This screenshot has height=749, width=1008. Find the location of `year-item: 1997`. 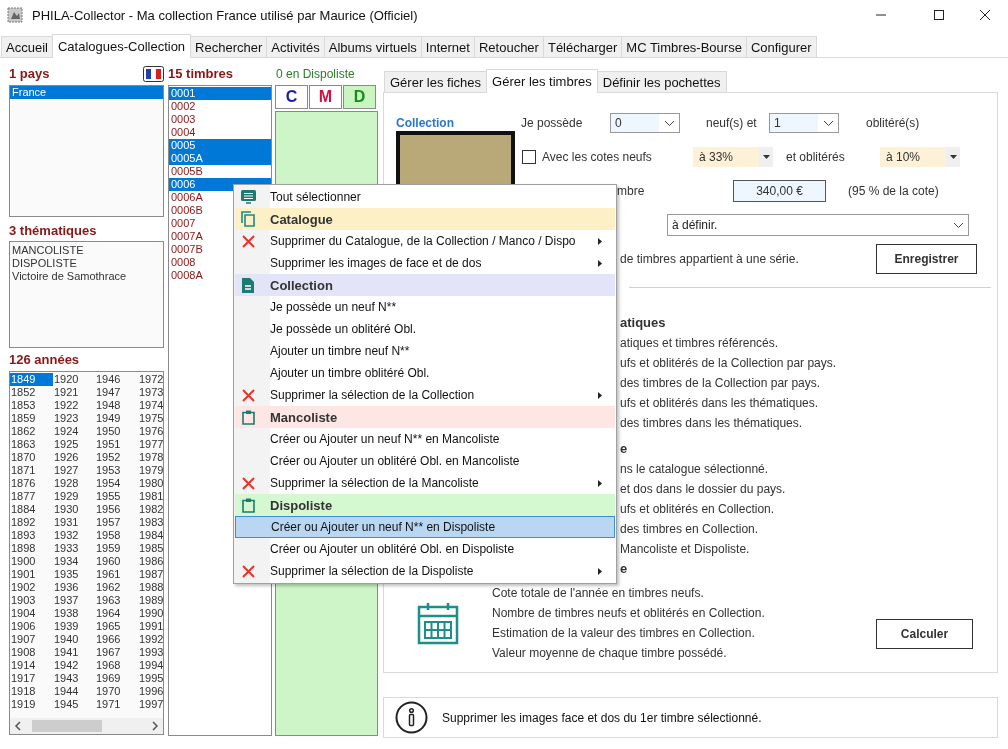

year-item: 1997 is located at coordinates (150, 704).